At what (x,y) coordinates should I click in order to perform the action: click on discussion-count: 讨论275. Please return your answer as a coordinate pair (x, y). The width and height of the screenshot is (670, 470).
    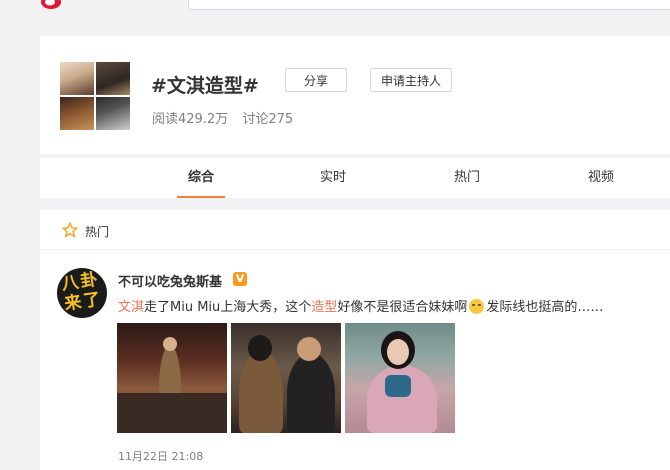
    Looking at the image, I should click on (268, 119).